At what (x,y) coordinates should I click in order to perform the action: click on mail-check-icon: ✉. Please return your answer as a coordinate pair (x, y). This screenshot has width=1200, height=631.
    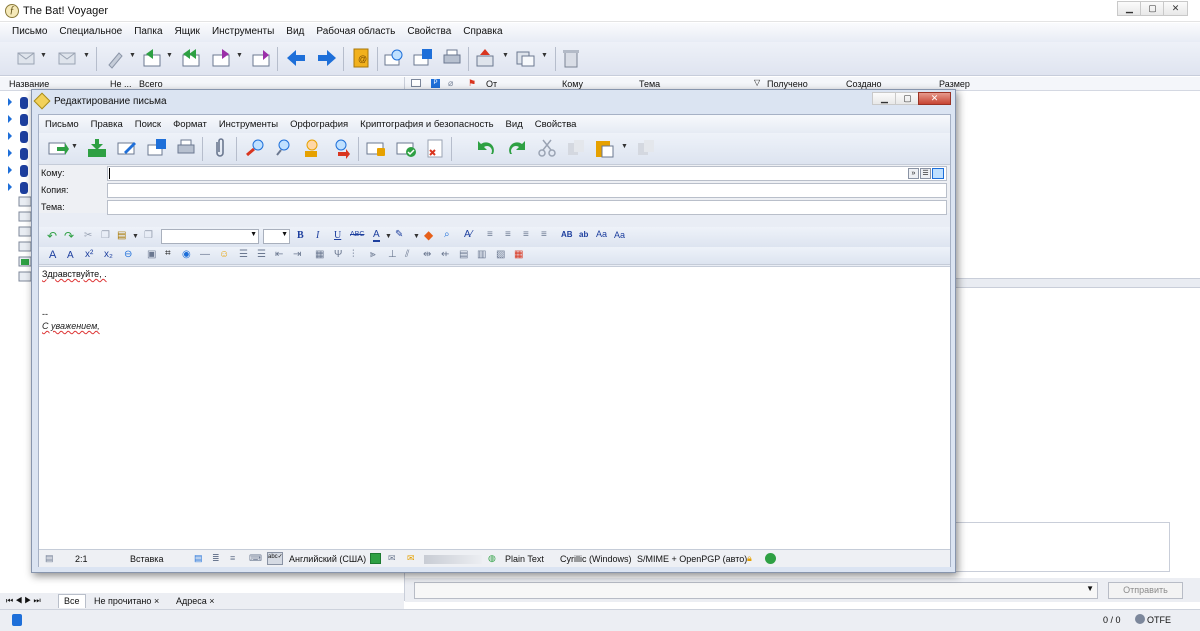
    Looking at the image, I should click on (392, 558).